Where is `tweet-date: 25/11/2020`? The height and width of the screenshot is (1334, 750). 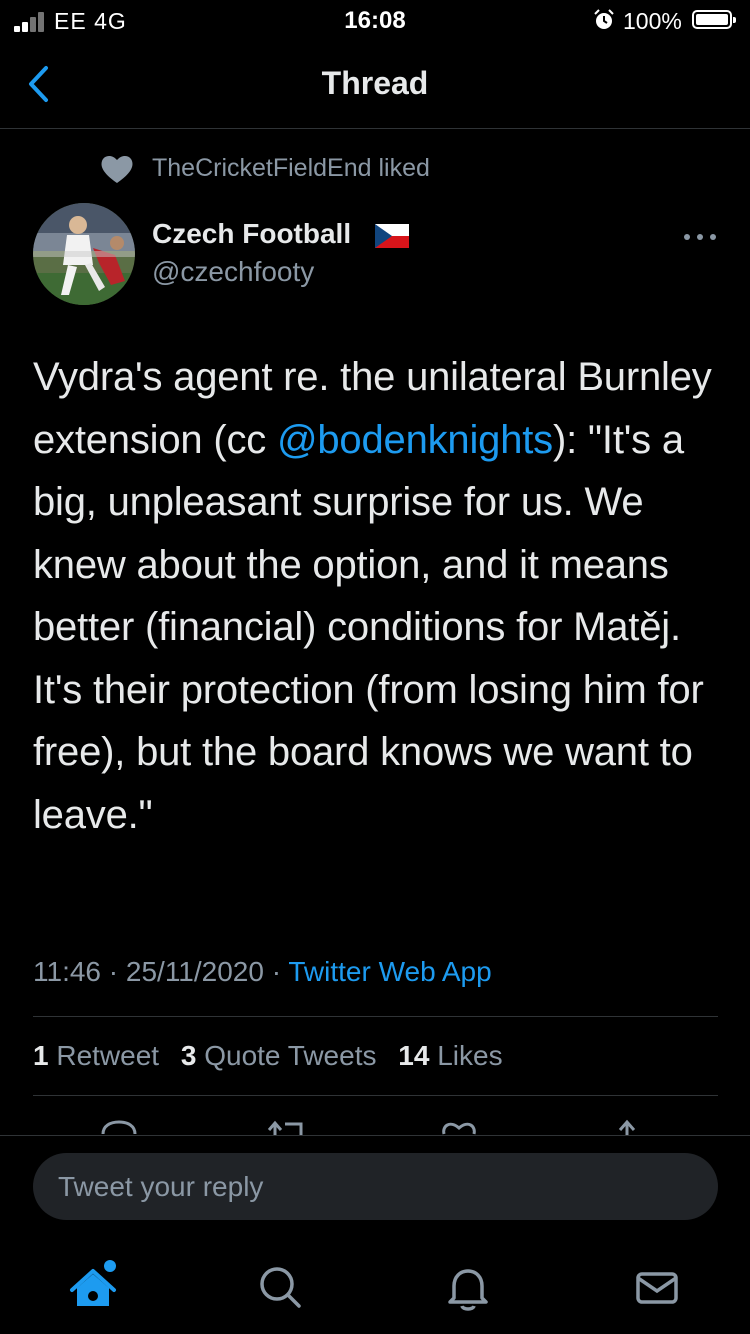 tweet-date: 25/11/2020 is located at coordinates (194, 971).